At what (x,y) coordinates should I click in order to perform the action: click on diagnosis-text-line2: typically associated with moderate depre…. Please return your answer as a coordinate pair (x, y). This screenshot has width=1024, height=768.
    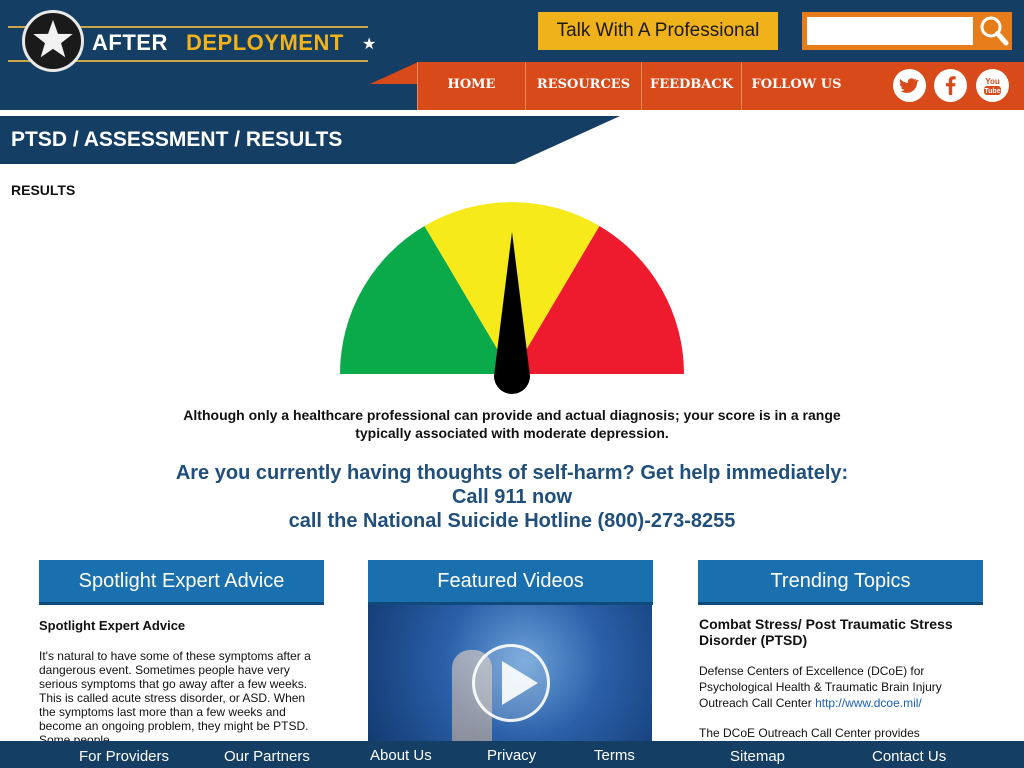
    Looking at the image, I should click on (512, 433).